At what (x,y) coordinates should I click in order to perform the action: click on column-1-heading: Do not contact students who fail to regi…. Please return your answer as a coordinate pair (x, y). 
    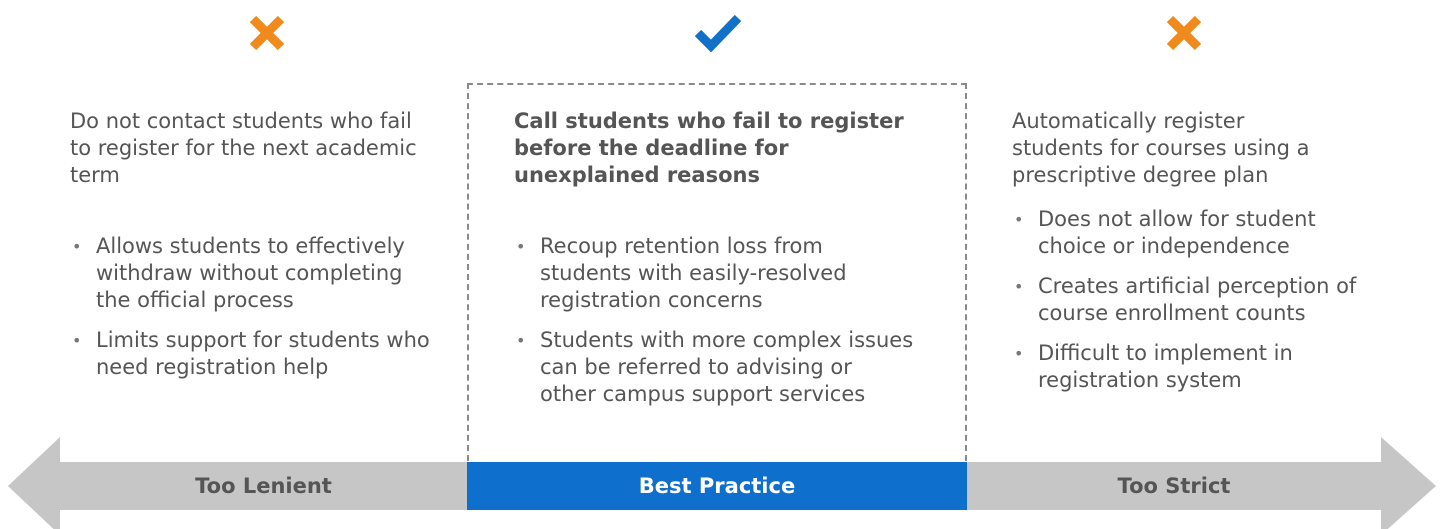
    Looking at the image, I should click on (243, 148).